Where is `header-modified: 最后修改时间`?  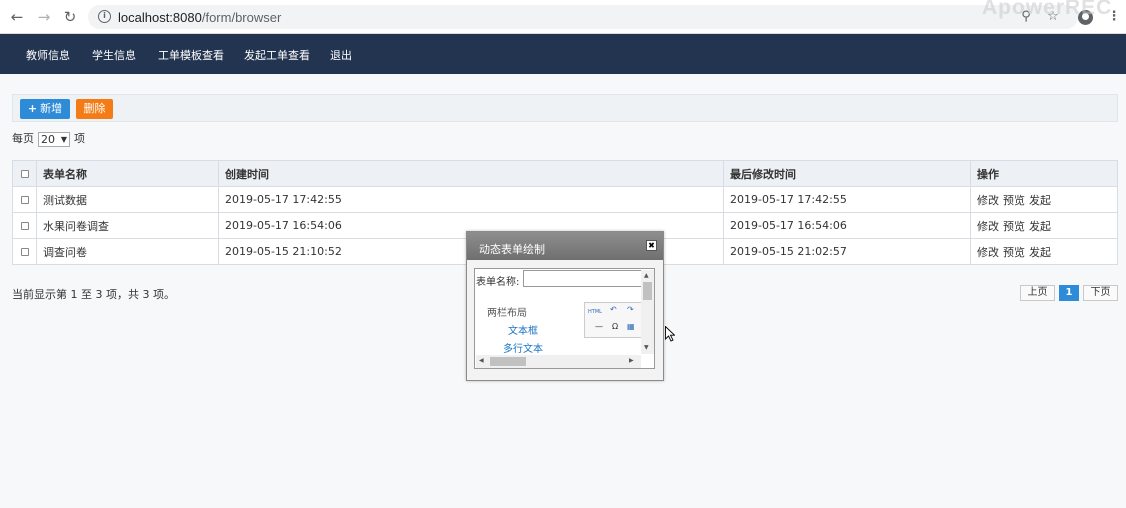
header-modified: 最后修改时间 is located at coordinates (847, 173).